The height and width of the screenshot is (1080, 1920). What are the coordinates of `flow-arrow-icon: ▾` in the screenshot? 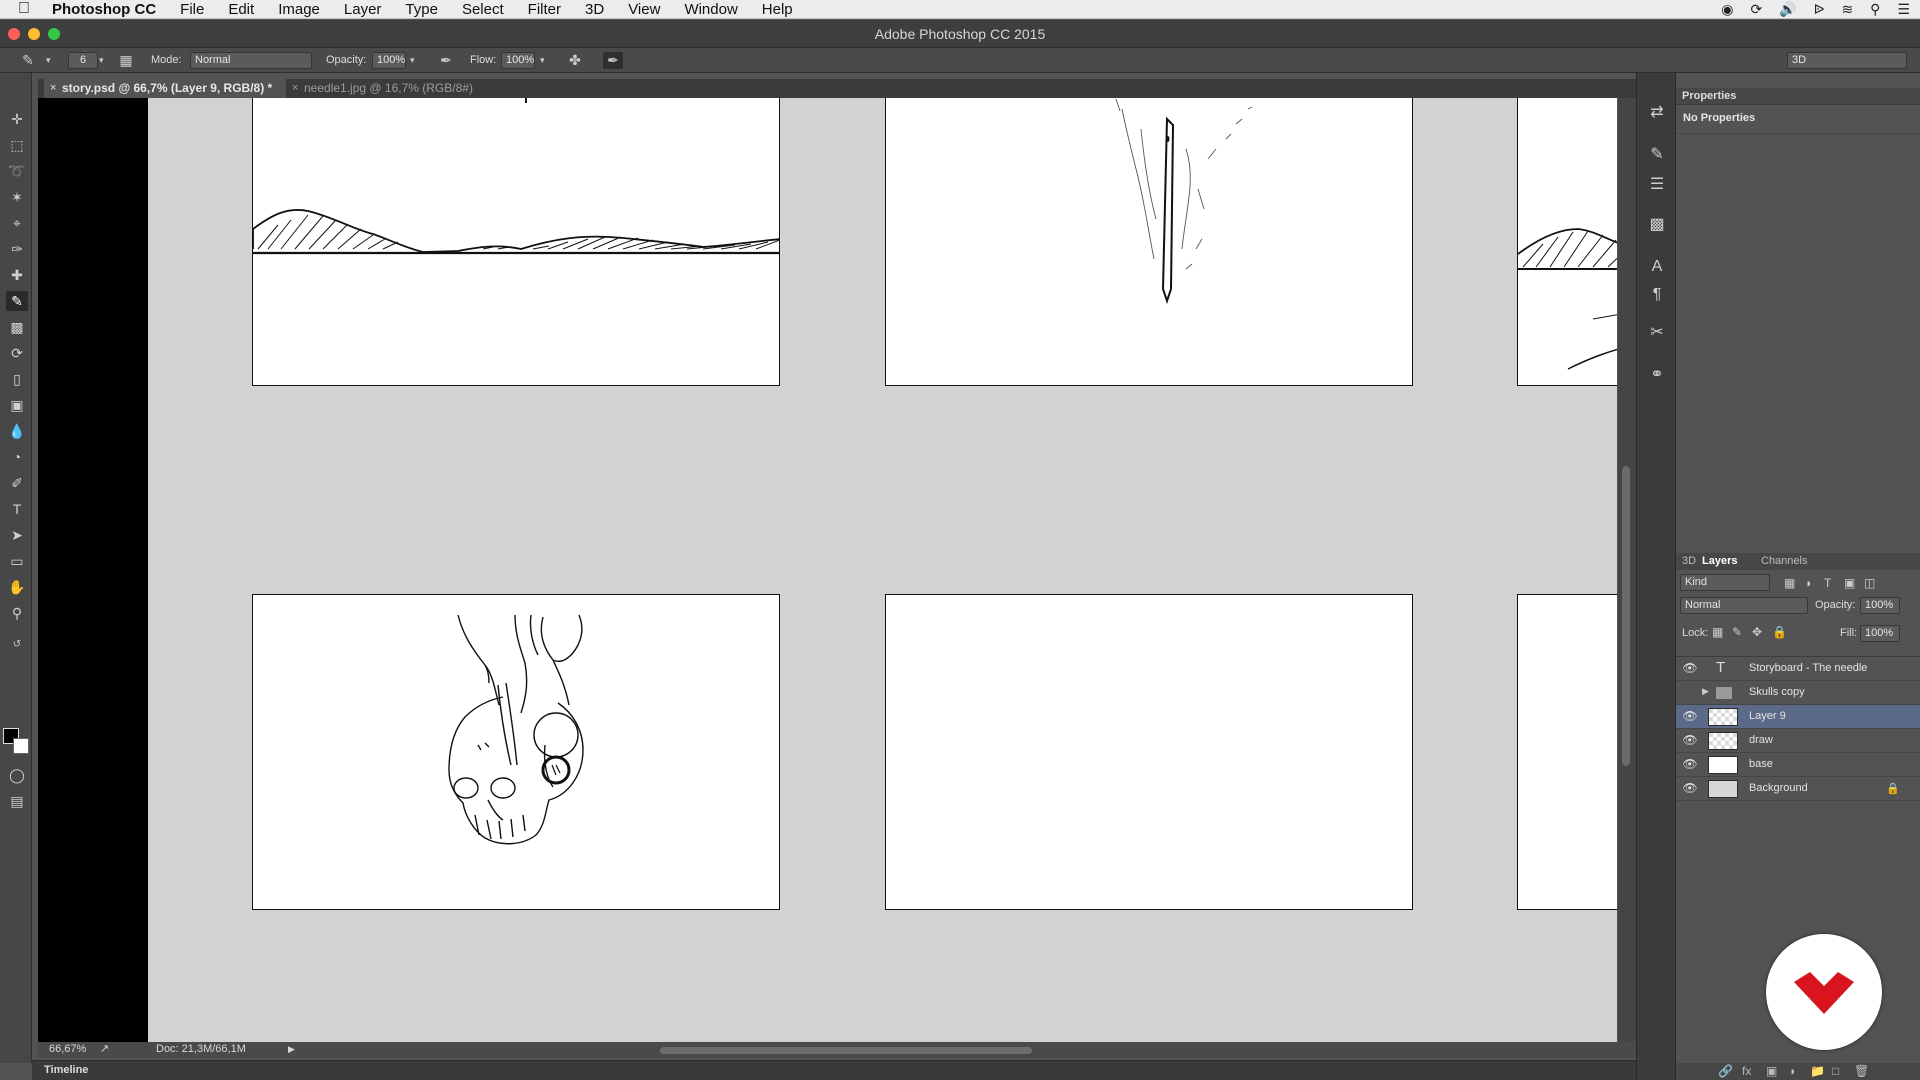 It's located at (542, 60).